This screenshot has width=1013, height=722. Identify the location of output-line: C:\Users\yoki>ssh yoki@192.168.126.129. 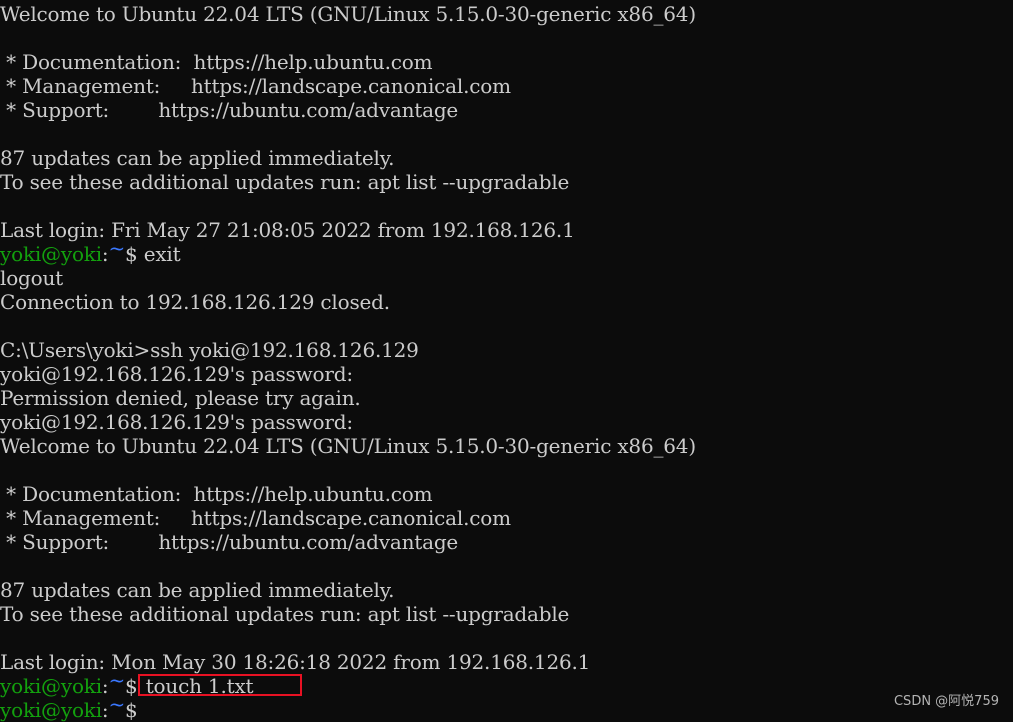
(209, 350).